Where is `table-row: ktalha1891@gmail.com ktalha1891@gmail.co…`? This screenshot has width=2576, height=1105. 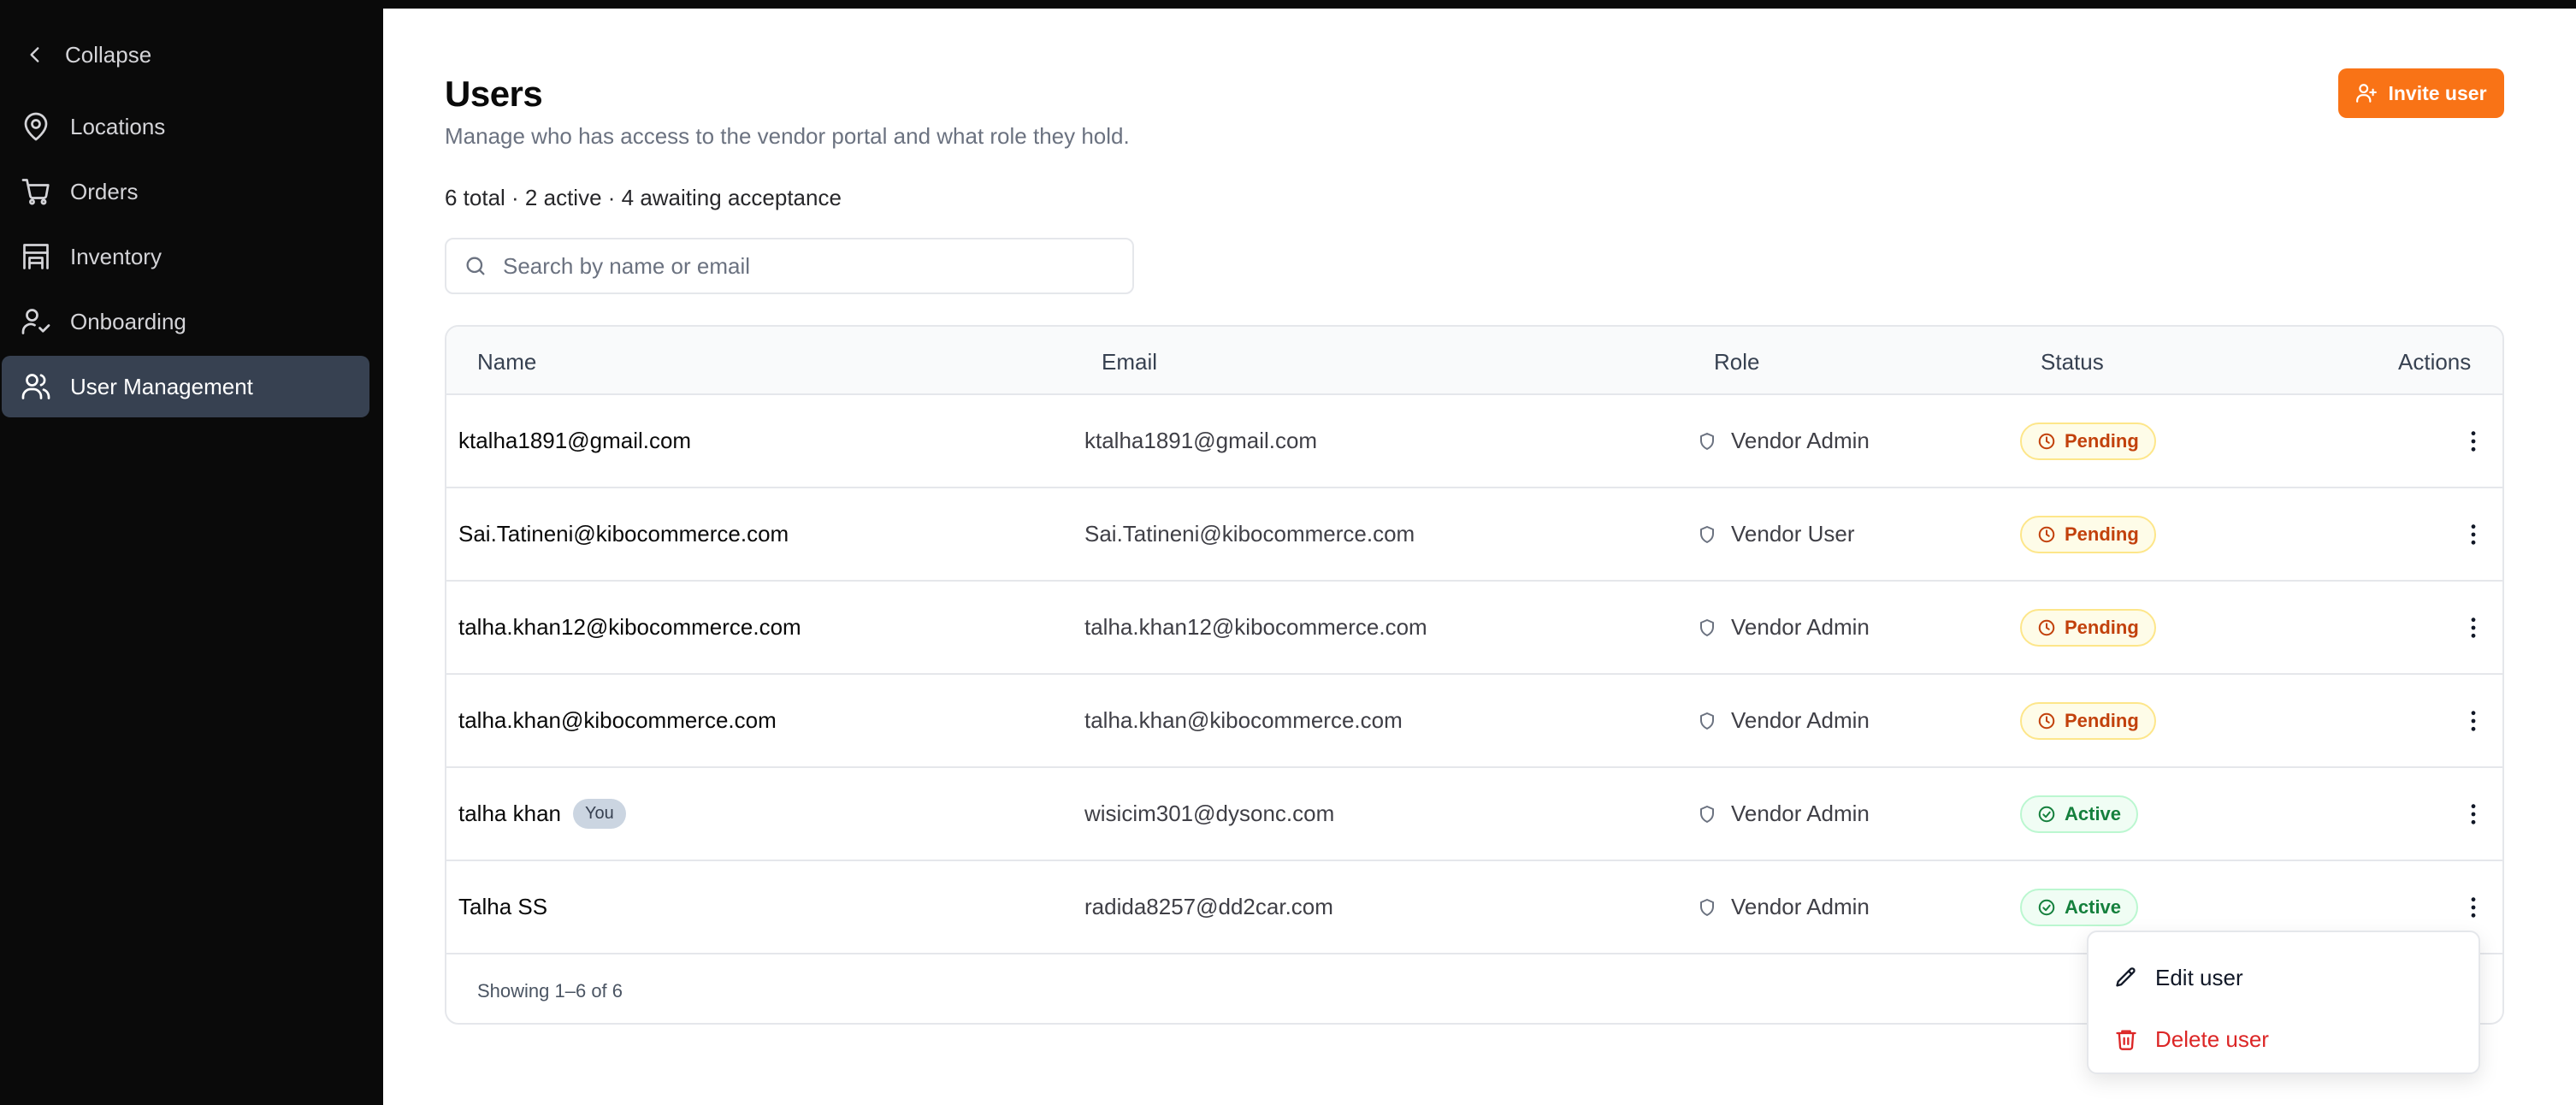 table-row: ktalha1891@gmail.com ktalha1891@gmail.co… is located at coordinates (1474, 442).